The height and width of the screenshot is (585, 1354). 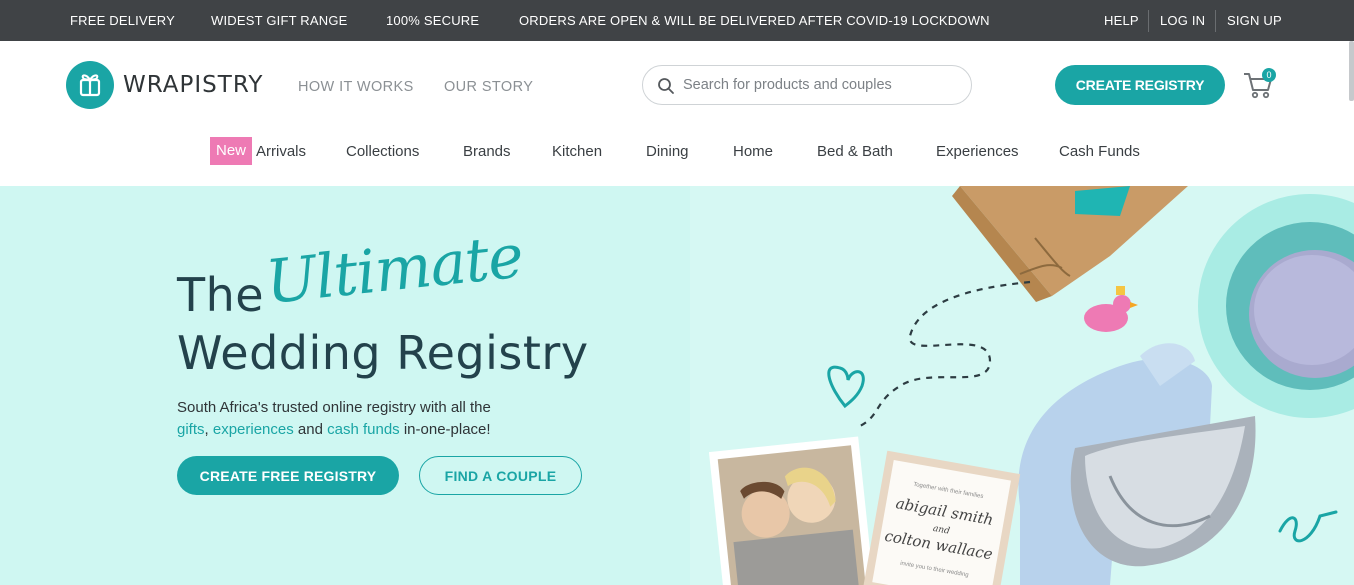 What do you see at coordinates (823, 85) in the screenshot?
I see `search-input` at bounding box center [823, 85].